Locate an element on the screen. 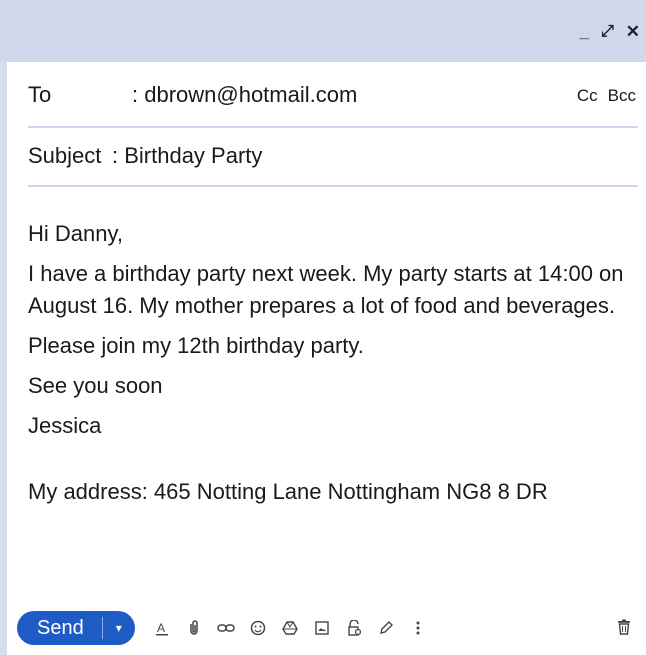  window-controls: _ ⤢ ✕ is located at coordinates (609, 32).